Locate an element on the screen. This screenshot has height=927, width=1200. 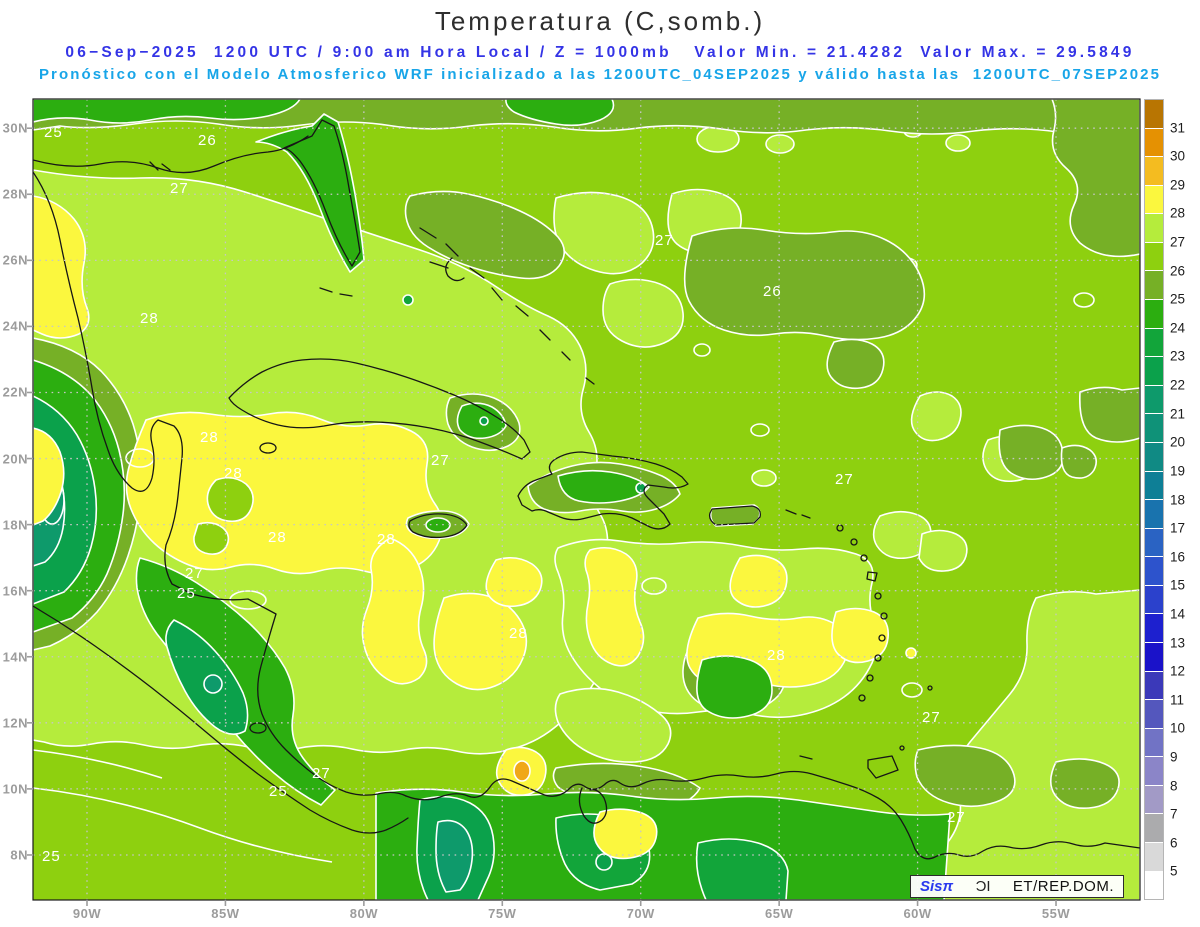
lon-axis-label: 55W is located at coordinates (1056, 913).